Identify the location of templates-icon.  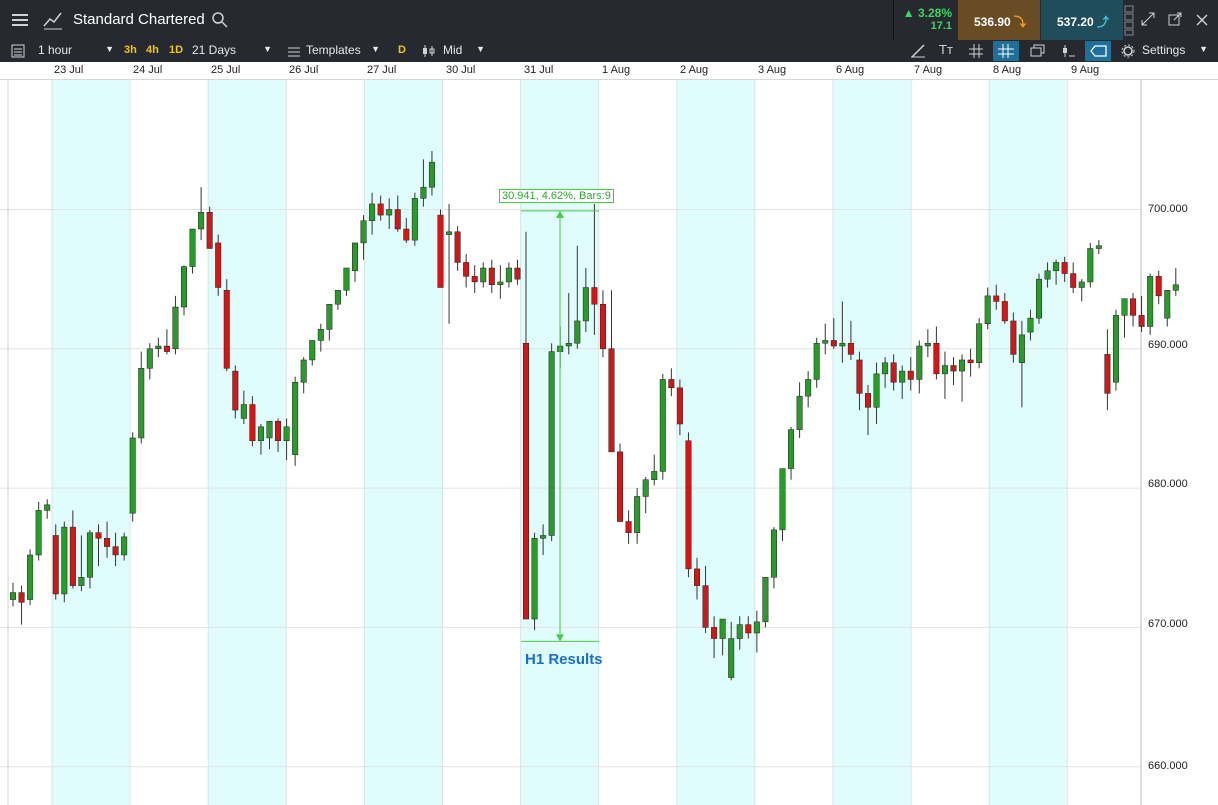
(294, 51).